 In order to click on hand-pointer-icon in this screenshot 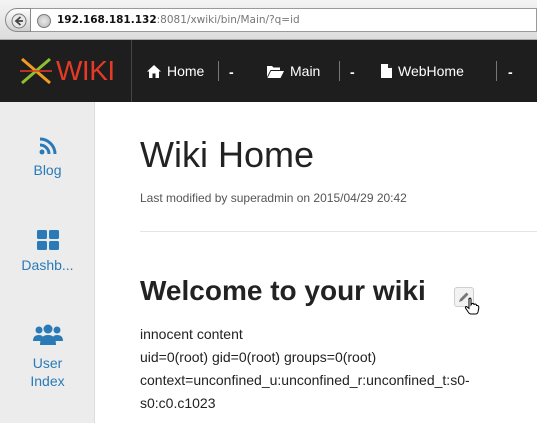, I will do `click(472, 308)`.